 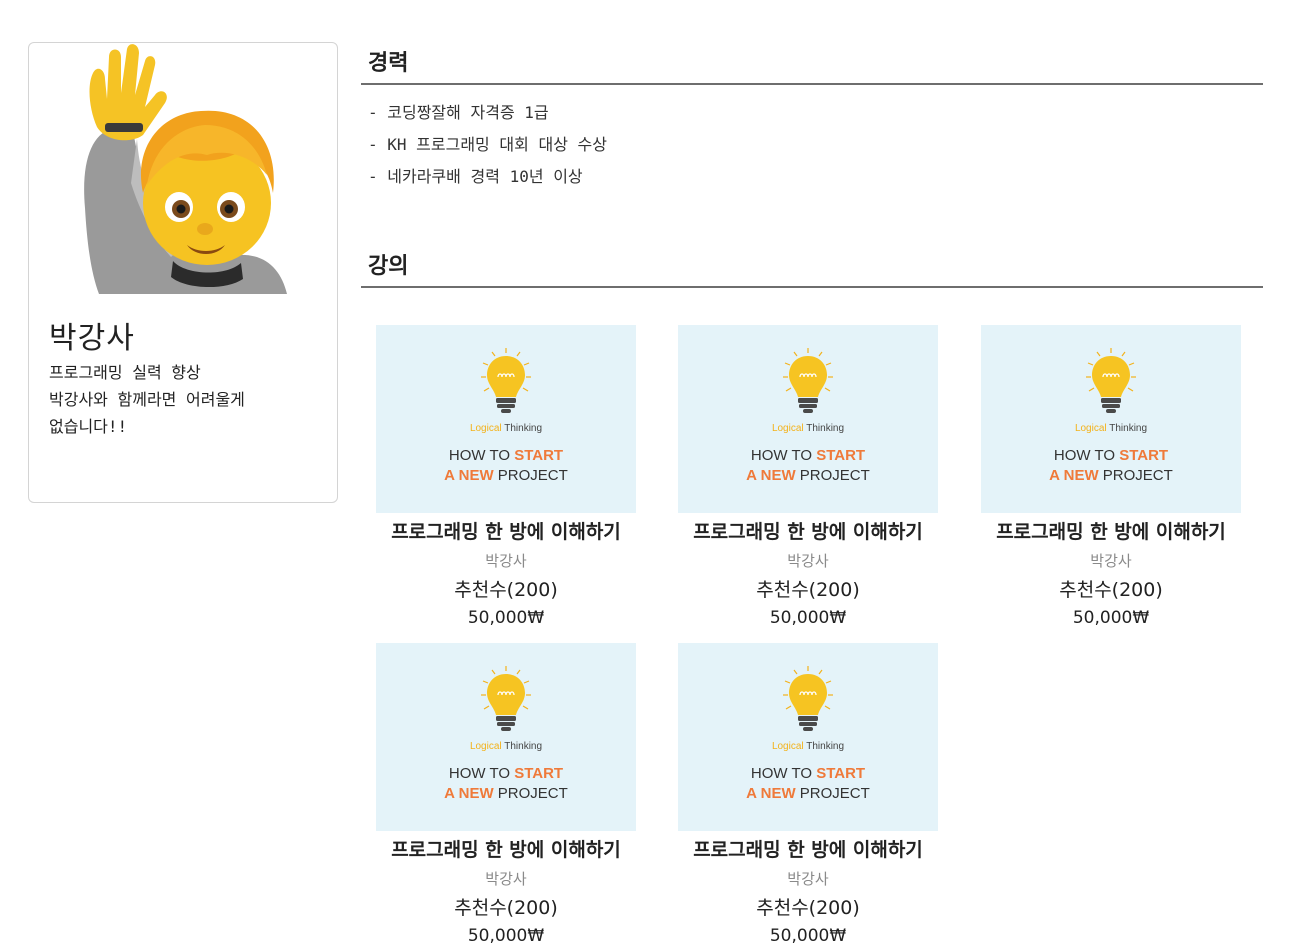 I want to click on instructor-intro: 프로그래밍 실력 향상 박강사와 함께라면 어려울게 없습니다!!, so click(x=147, y=399).